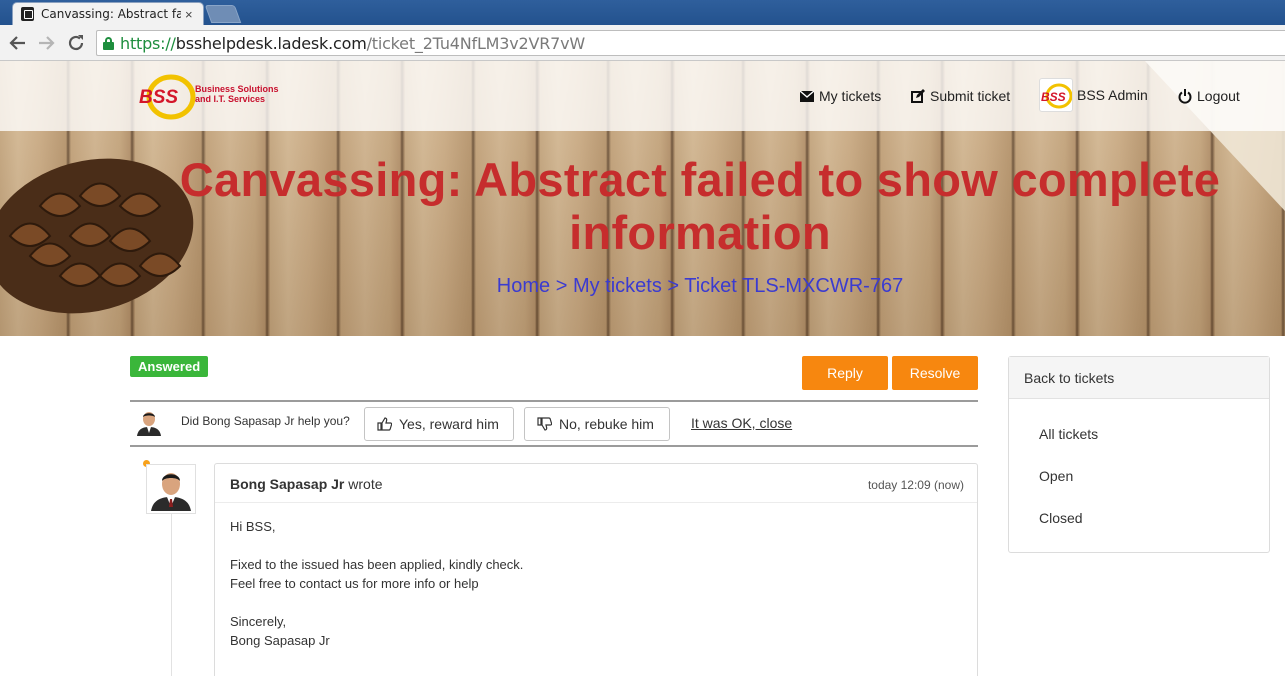 Image resolution: width=1285 pixels, height=676 pixels. Describe the element at coordinates (171, 594) in the screenshot. I see `timeline-line` at that location.